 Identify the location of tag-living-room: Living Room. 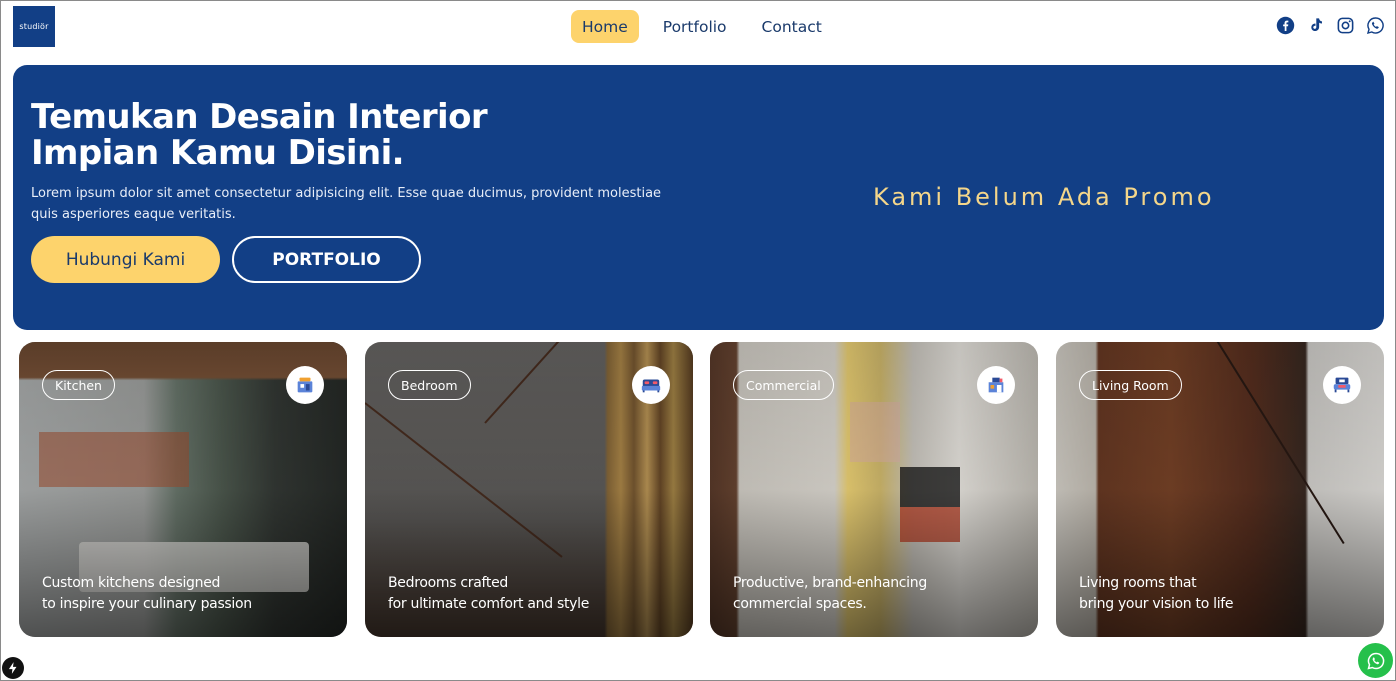
(1130, 385).